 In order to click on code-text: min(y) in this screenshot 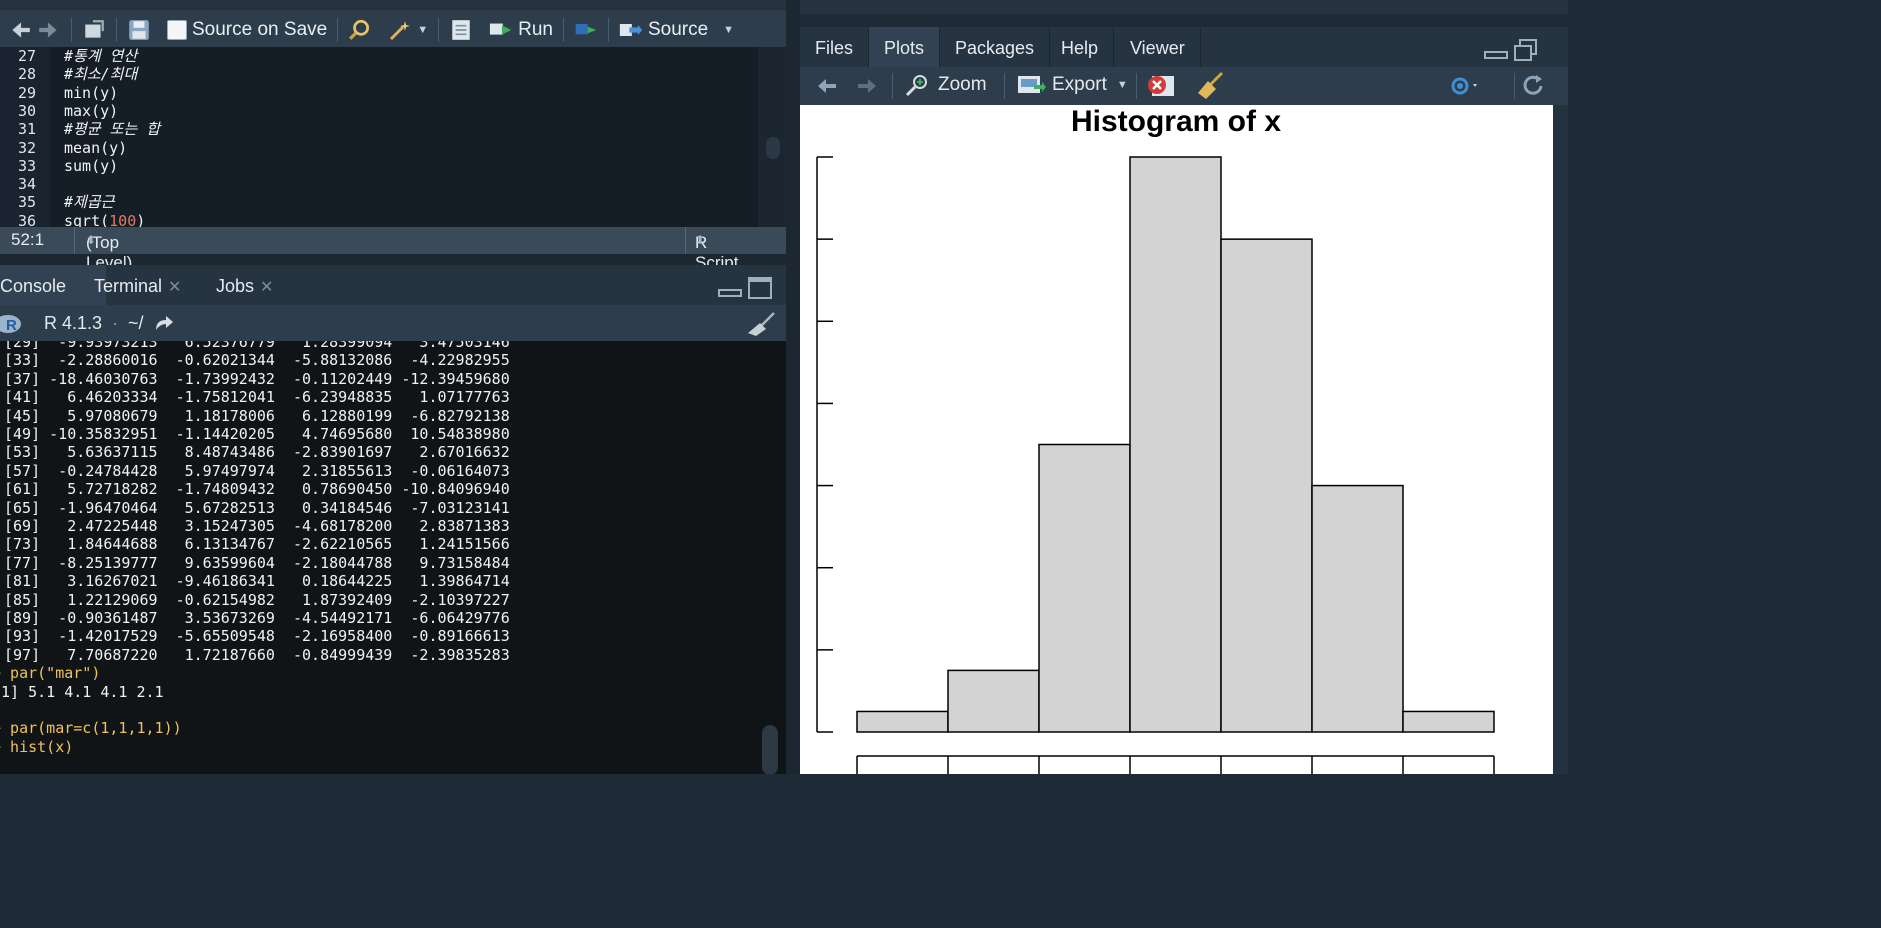, I will do `click(91, 92)`.